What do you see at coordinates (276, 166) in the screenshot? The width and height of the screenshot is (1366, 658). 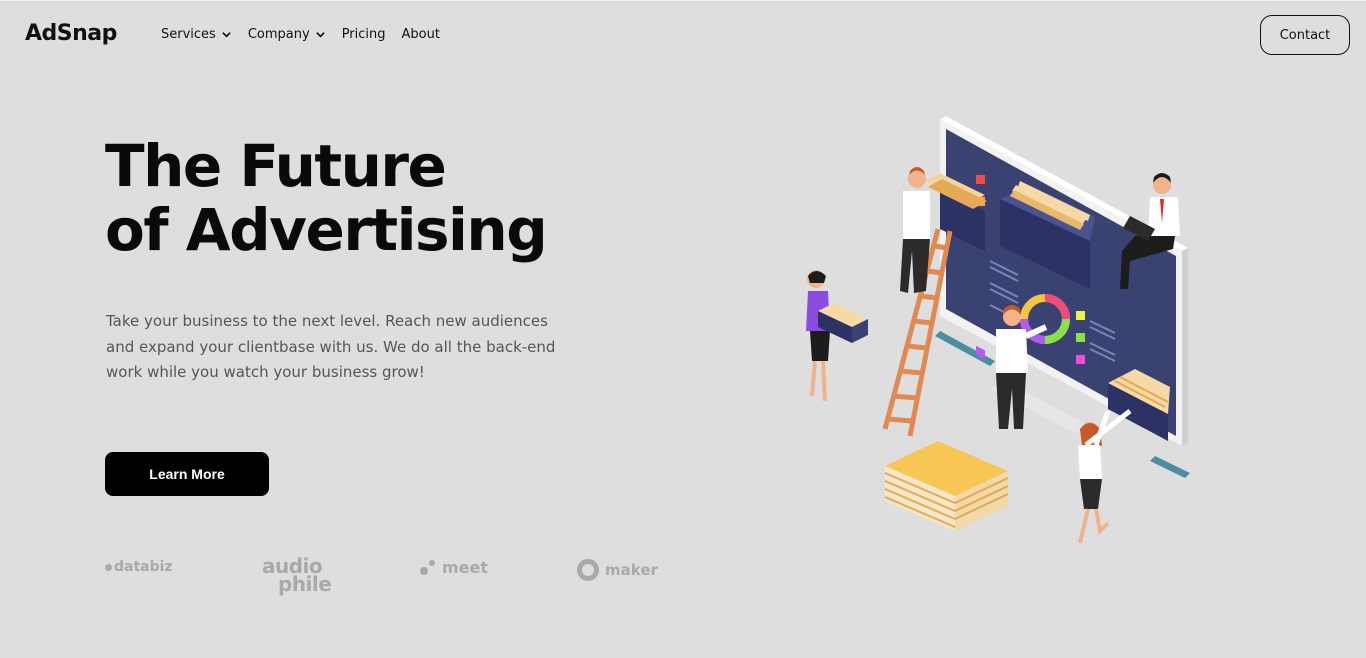 I see `hero-title-line1: The Future` at bounding box center [276, 166].